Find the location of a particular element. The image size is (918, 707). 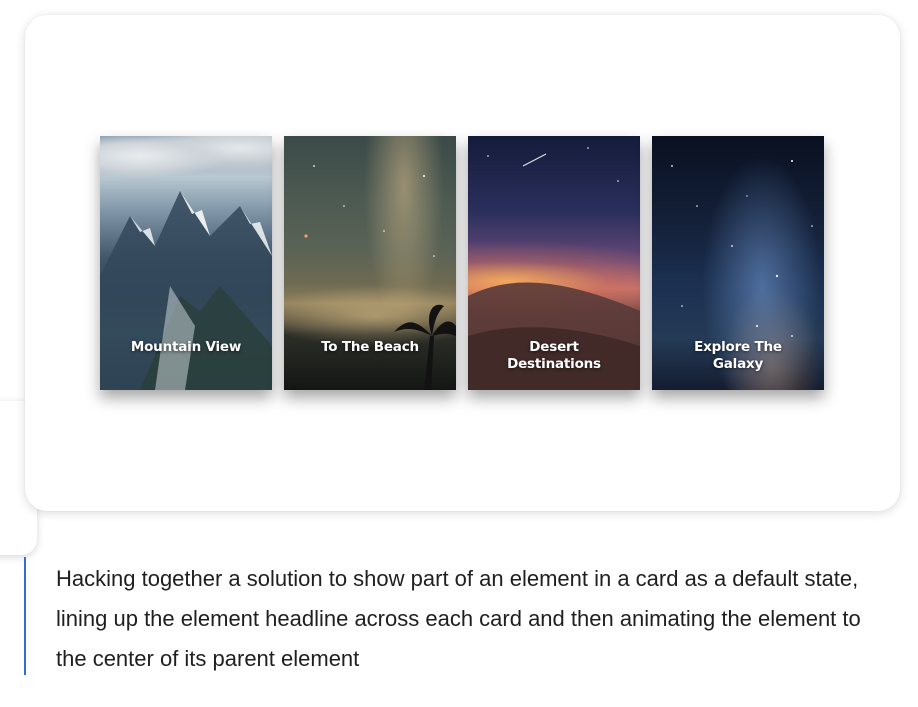

card-title: Explore The Galaxy is located at coordinates (738, 355).